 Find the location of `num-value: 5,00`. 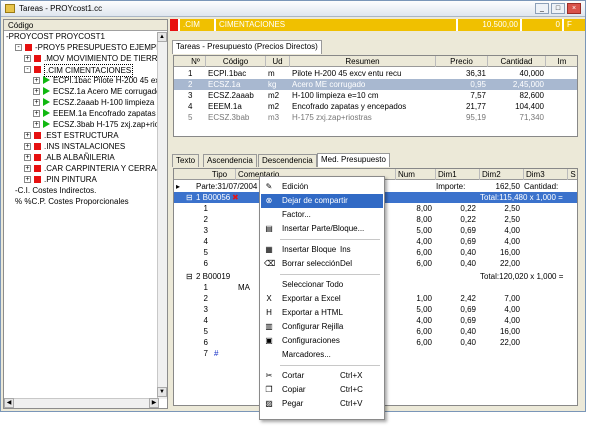

num-value: 5,00 is located at coordinates (424, 309).